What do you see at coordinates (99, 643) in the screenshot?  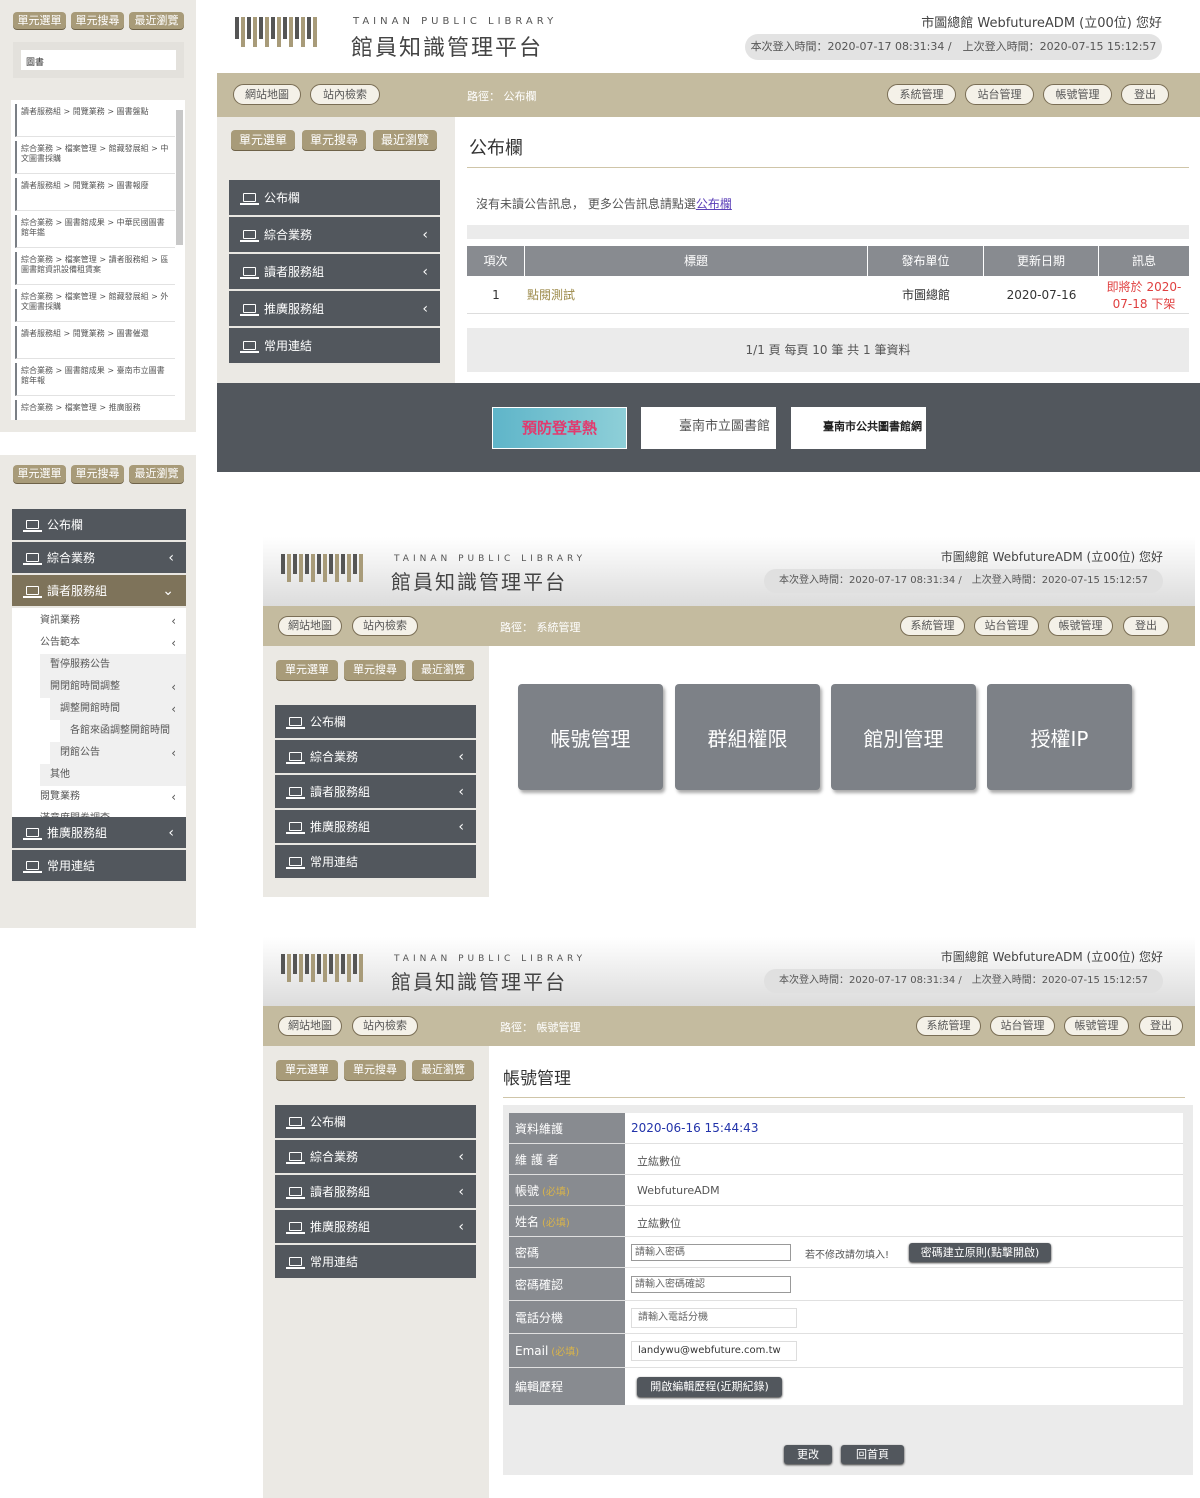 I see `submenu-item: 公告範本 ‹` at bounding box center [99, 643].